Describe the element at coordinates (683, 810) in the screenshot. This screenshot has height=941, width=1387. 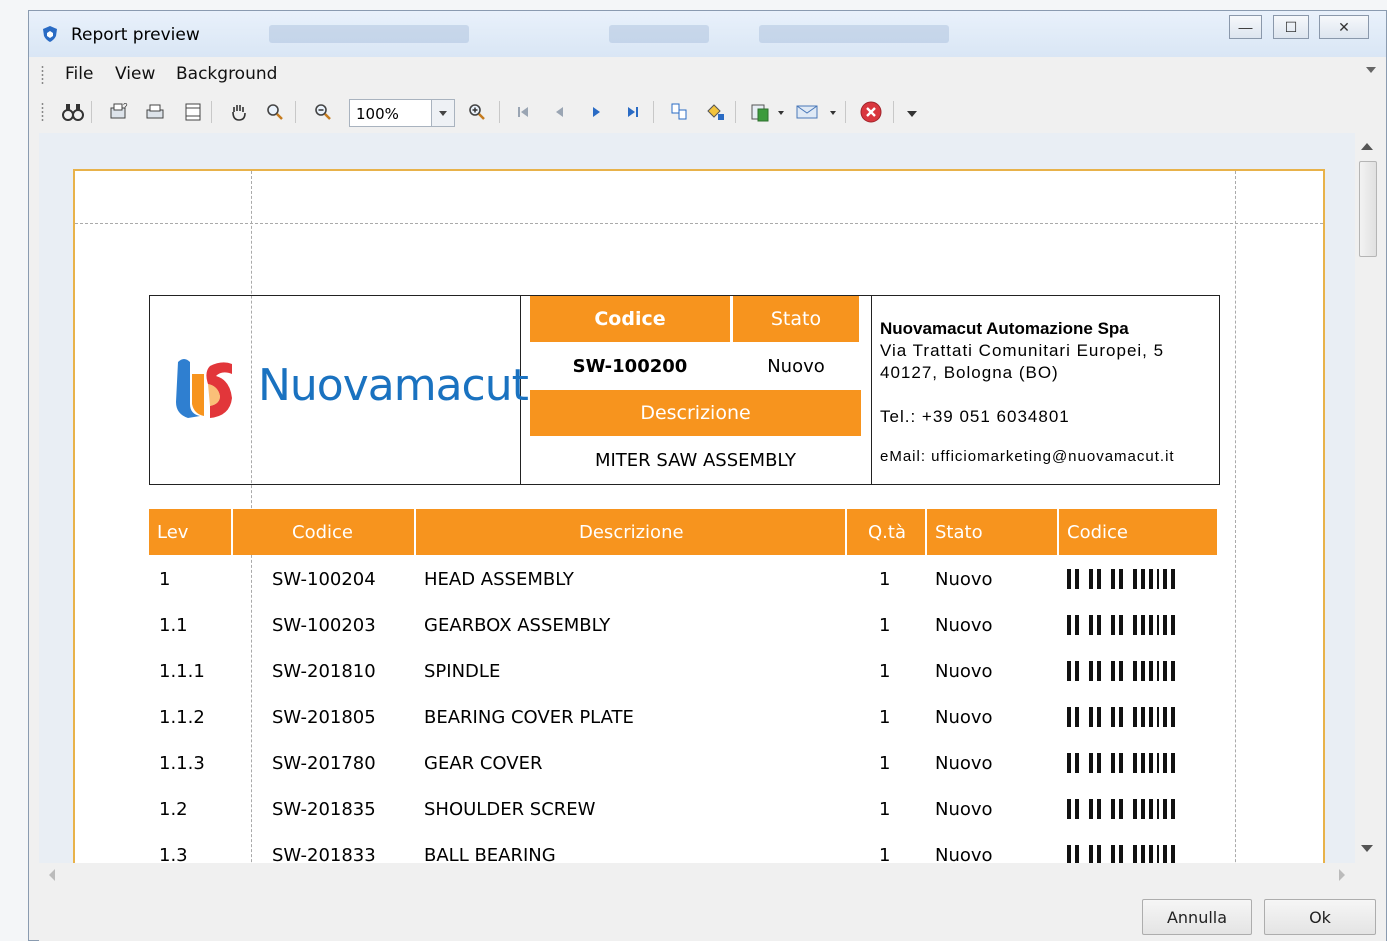
I see `table-row: 1.2 SW-201835 SHOULDER SCREW 1 Nuovo` at that location.